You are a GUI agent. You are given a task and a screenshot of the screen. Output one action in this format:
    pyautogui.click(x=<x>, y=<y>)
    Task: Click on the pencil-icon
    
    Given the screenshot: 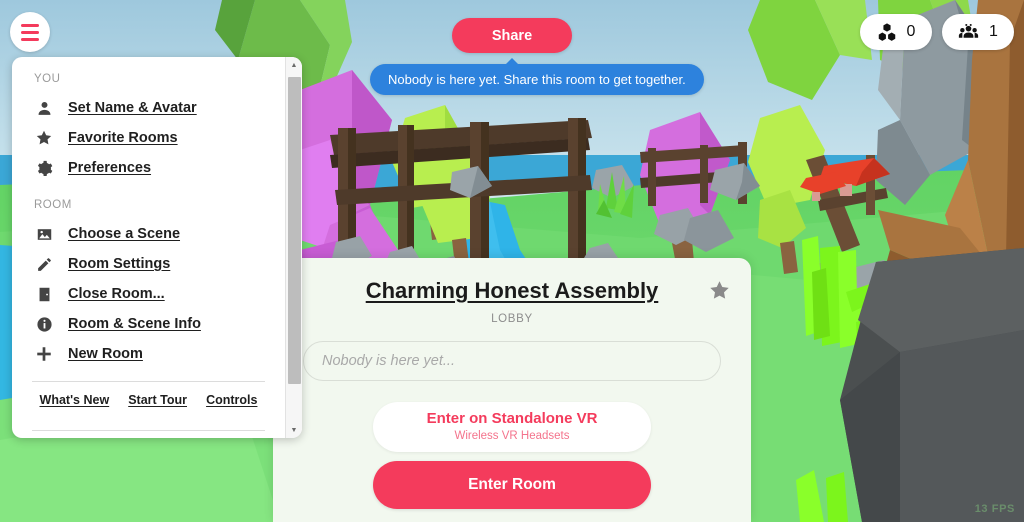 What is the action you would take?
    pyautogui.click(x=44, y=264)
    